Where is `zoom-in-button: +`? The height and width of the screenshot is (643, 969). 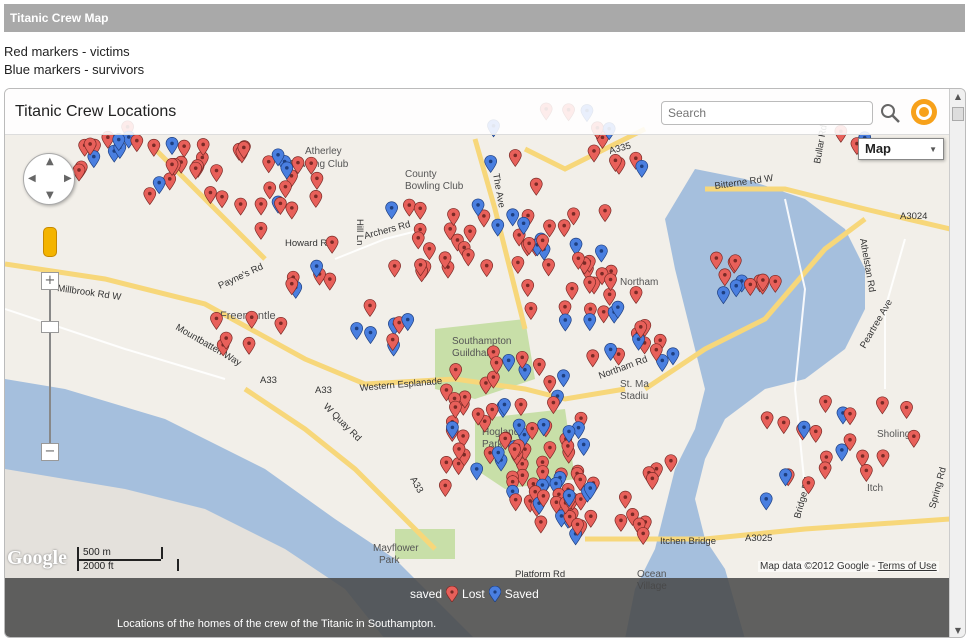 zoom-in-button: + is located at coordinates (50, 281).